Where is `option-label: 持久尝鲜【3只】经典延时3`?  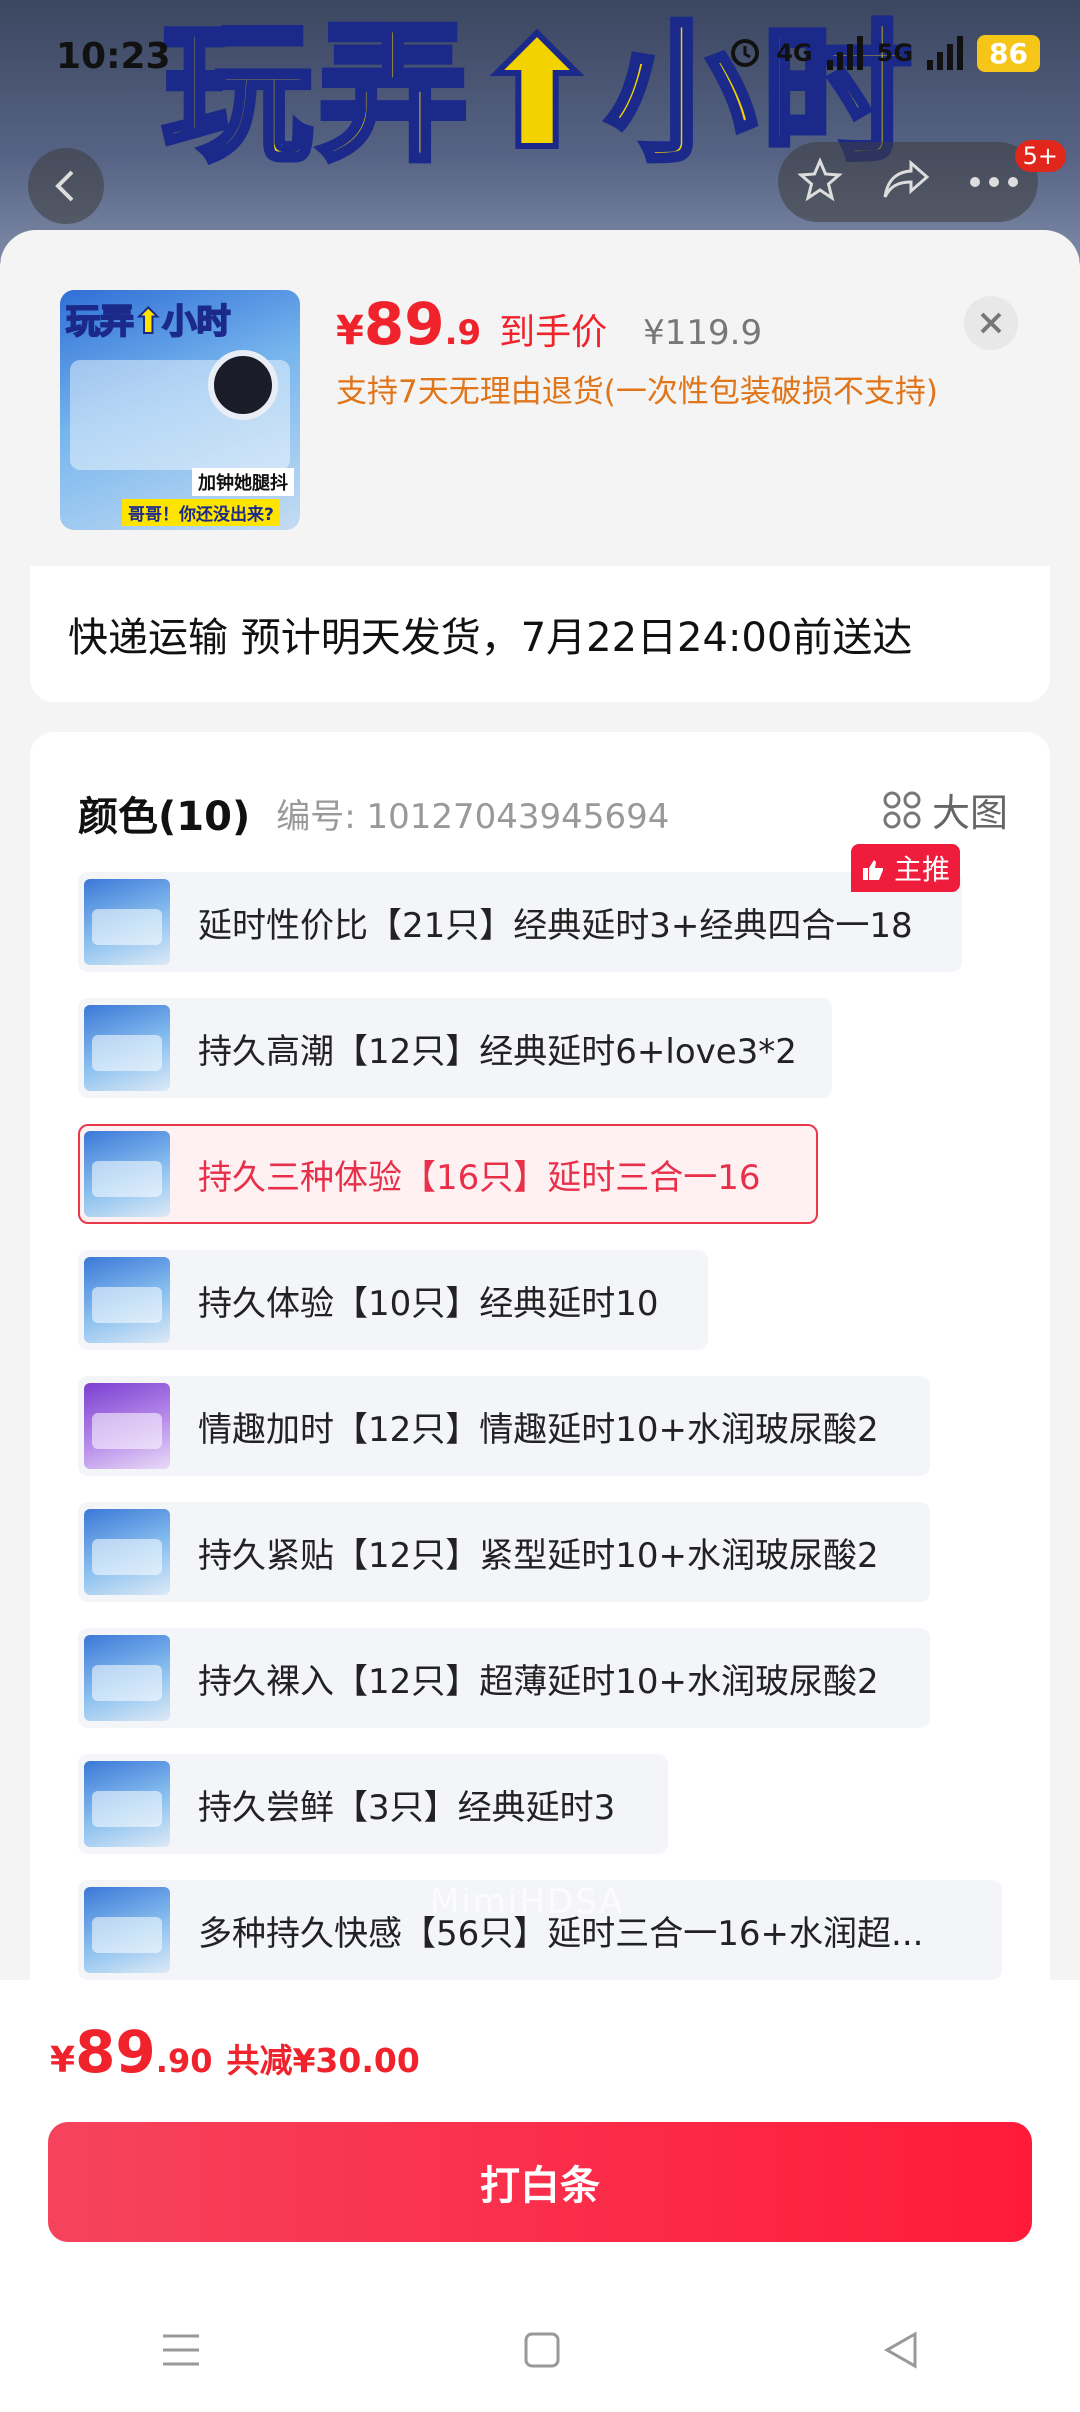 option-label: 持久尝鲜【3只】经典延时3 is located at coordinates (407, 1807).